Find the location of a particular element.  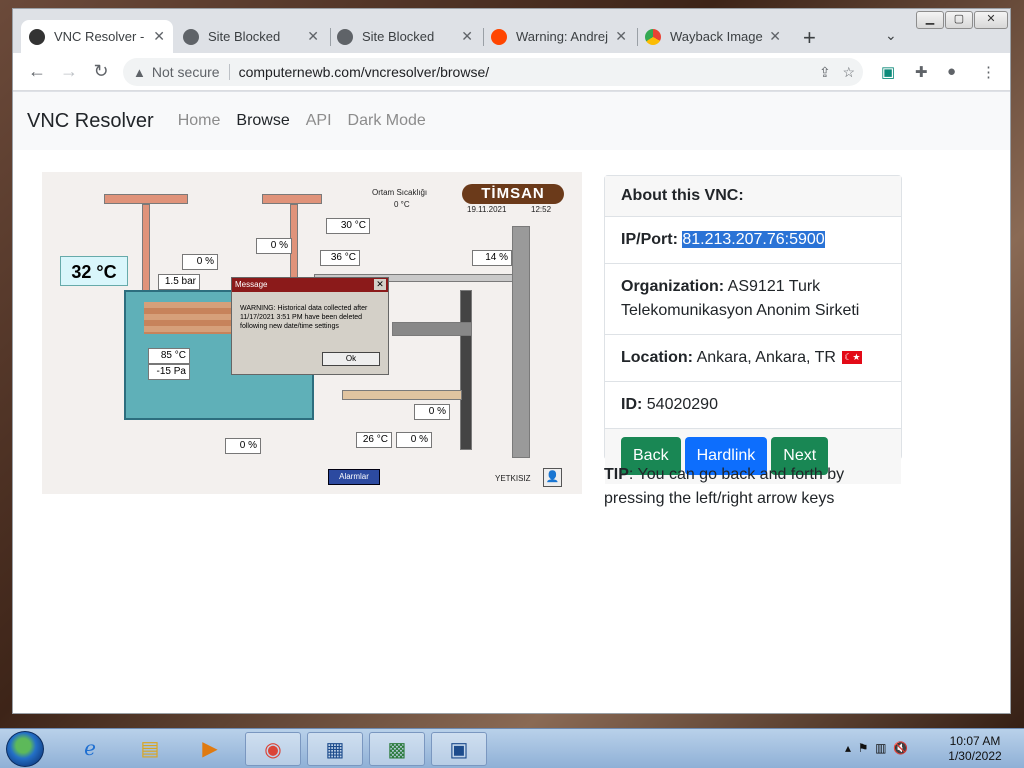

location-row: Location: Ankara, Ankara, TR ☾★ is located at coordinates (753, 358).